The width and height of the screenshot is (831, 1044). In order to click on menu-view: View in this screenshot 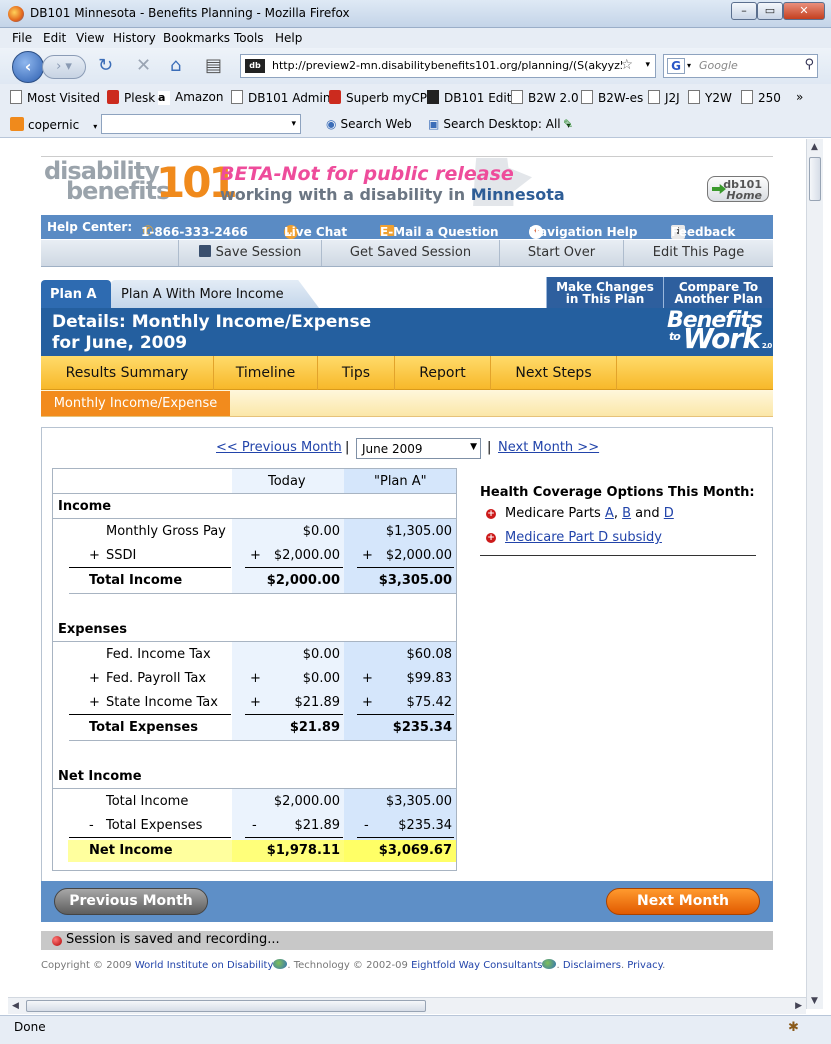, I will do `click(90, 38)`.